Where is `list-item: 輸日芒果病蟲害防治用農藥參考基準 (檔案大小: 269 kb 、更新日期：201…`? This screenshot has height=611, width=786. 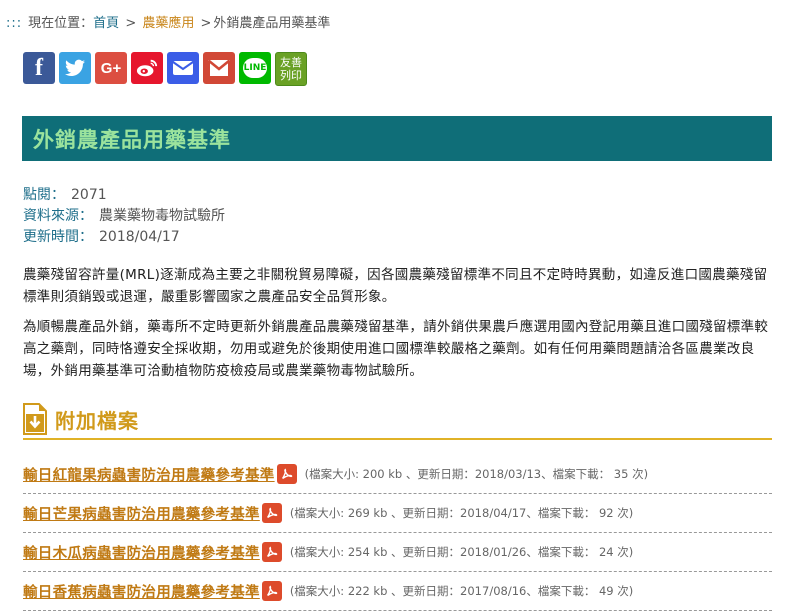
list-item: 輸日芒果病蟲害防治用農藥參考基準 (檔案大小: 269 kb 、更新日期：201… is located at coordinates (397, 513).